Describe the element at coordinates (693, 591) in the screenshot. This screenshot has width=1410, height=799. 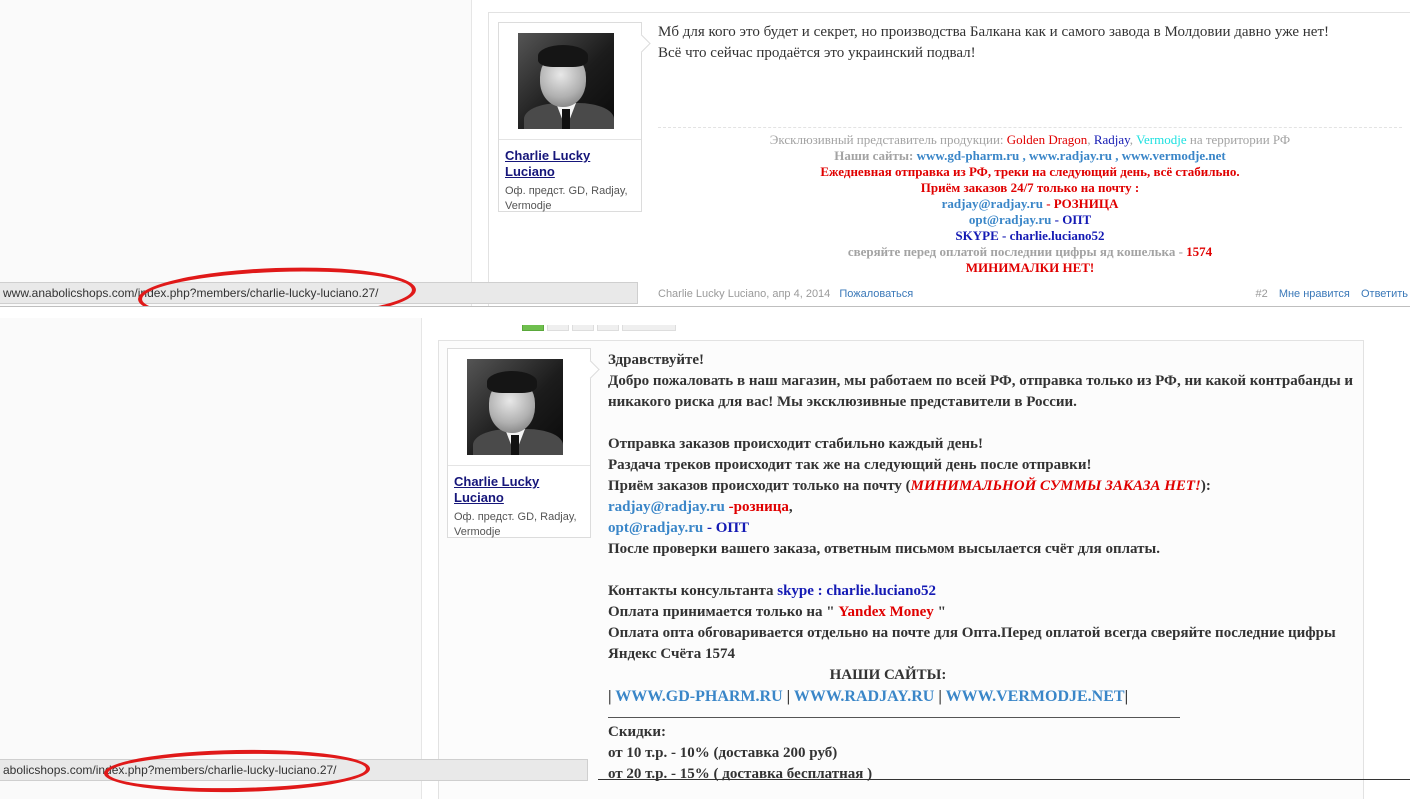
I see `contacts-text: Контакты консультанта` at that location.